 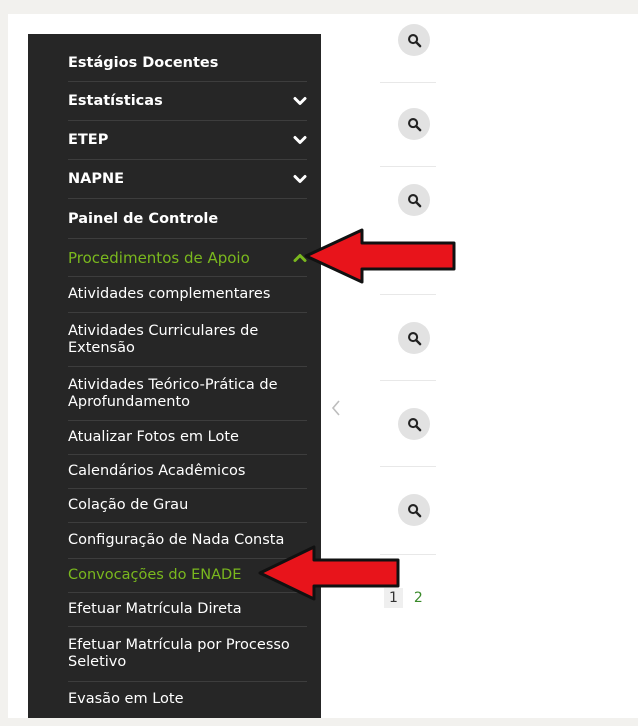 What do you see at coordinates (336, 408) in the screenshot?
I see `chevron-left-icon` at bounding box center [336, 408].